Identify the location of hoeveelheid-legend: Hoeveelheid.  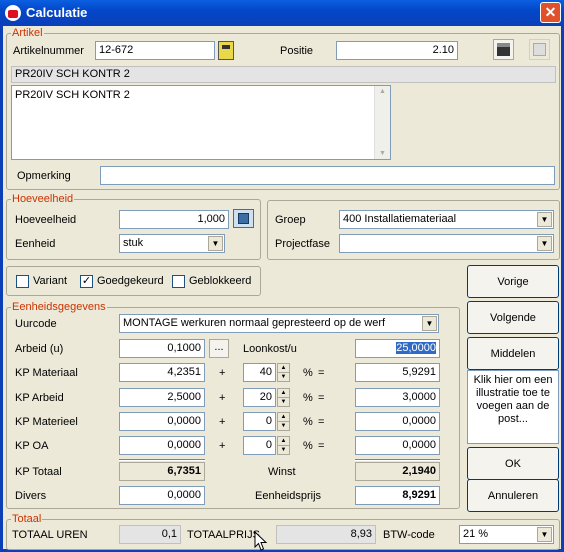
(43, 199).